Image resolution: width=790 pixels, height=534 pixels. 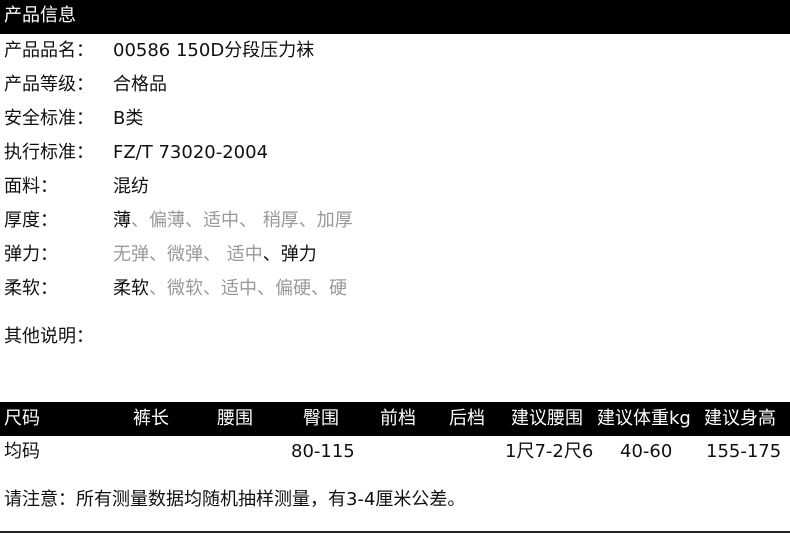 What do you see at coordinates (31, 220) in the screenshot?
I see `info-label: 厚度：` at bounding box center [31, 220].